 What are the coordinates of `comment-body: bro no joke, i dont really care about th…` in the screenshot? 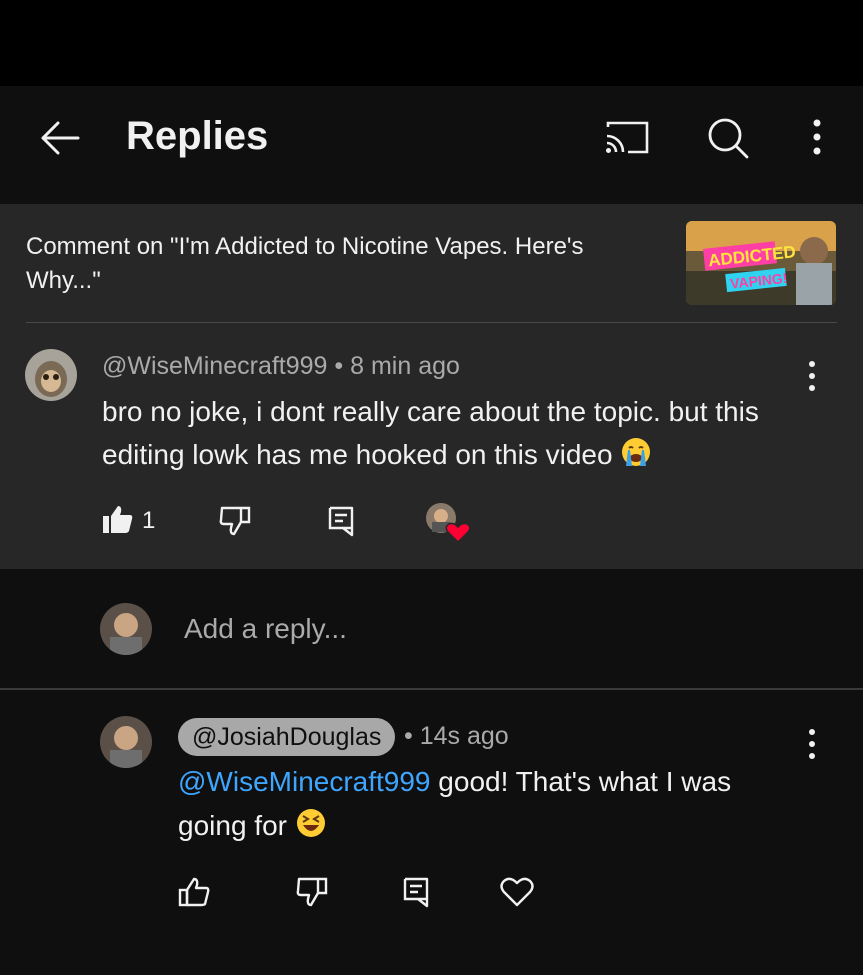 It's located at (430, 433).